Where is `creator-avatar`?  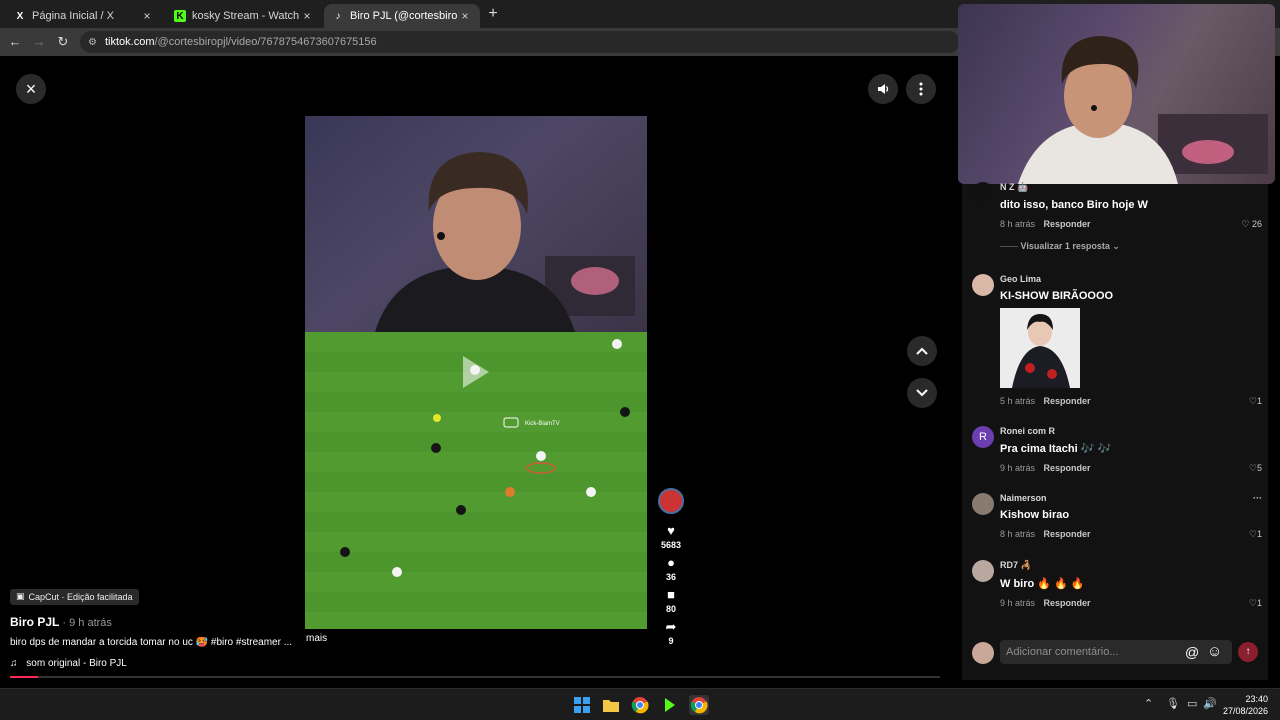 creator-avatar is located at coordinates (671, 501).